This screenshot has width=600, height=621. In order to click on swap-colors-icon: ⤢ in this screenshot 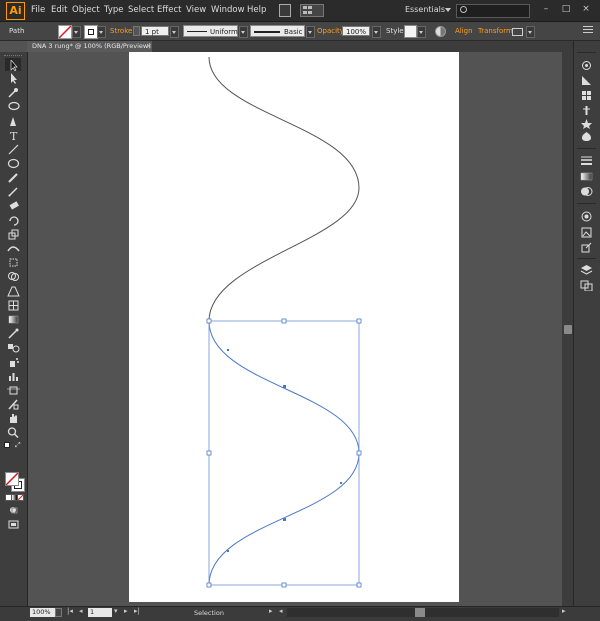, I will do `click(18, 445)`.